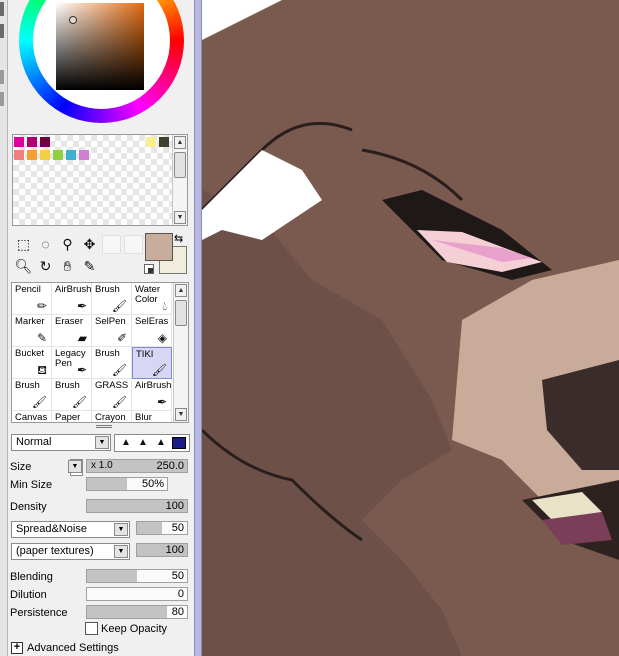 The image size is (619, 656). What do you see at coordinates (91, 628) in the screenshot?
I see `keep-opacity-checkbox` at bounding box center [91, 628].